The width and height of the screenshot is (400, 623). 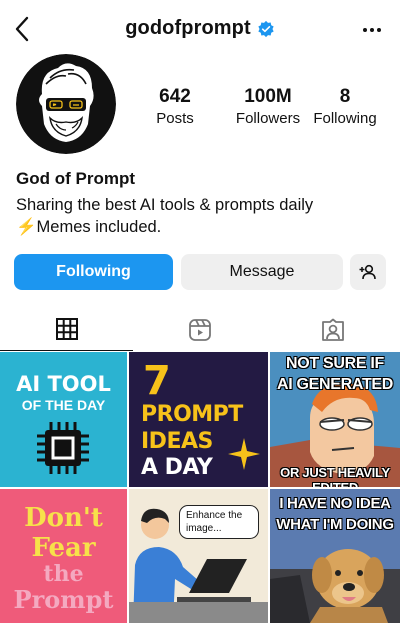 What do you see at coordinates (335, 363) in the screenshot?
I see `meme-top-text: NOT SURE IF` at bounding box center [335, 363].